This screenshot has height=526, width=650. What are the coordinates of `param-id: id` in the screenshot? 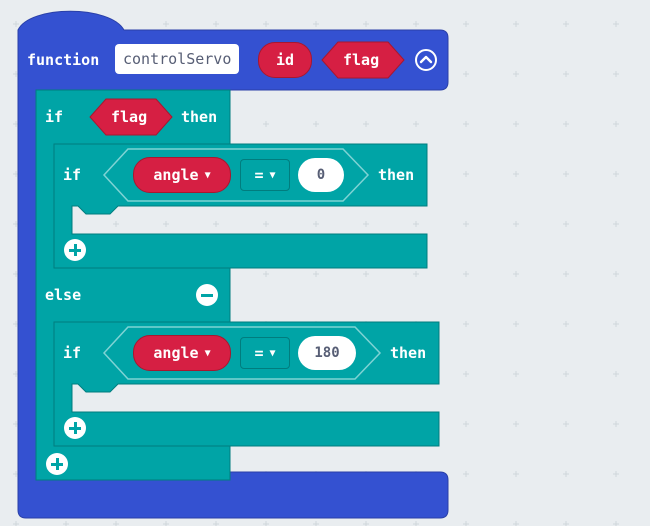 It's located at (285, 60).